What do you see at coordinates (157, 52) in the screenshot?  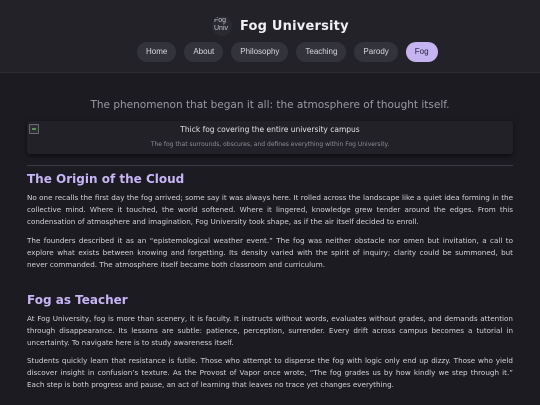 I see `nav-home: Home` at bounding box center [157, 52].